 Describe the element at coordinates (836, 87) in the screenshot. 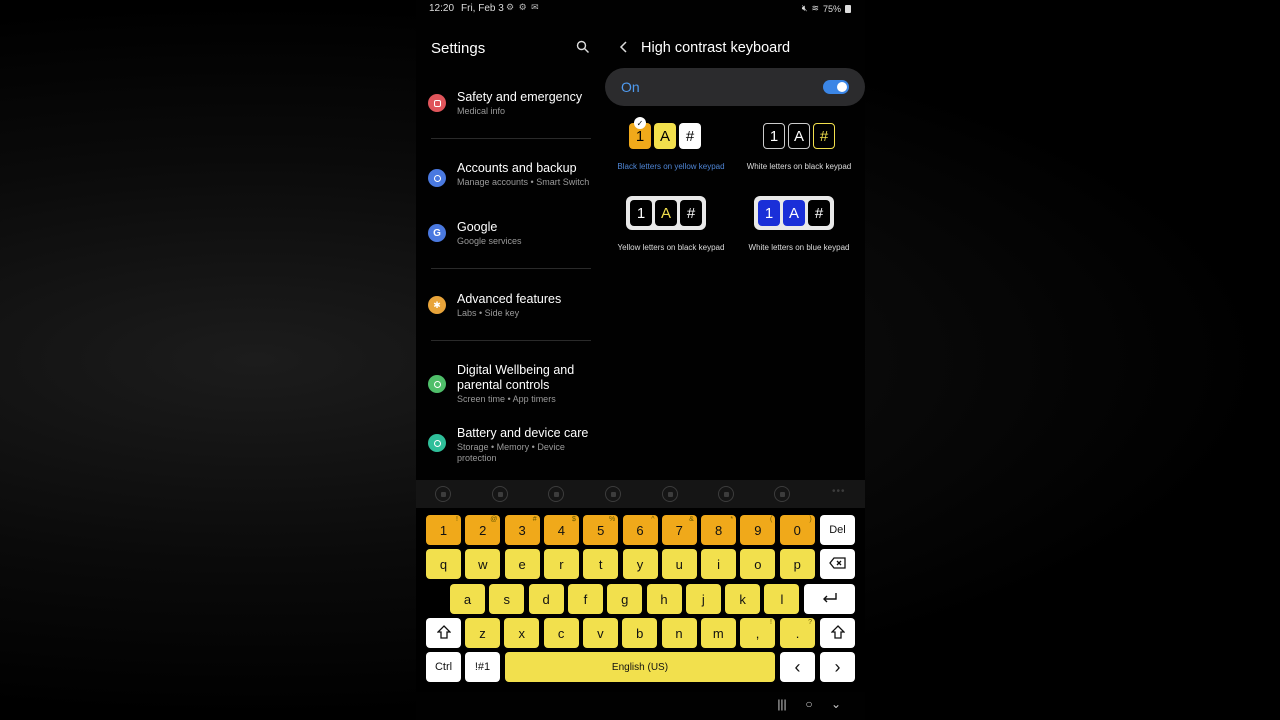

I see `master-toggle-switch` at that location.